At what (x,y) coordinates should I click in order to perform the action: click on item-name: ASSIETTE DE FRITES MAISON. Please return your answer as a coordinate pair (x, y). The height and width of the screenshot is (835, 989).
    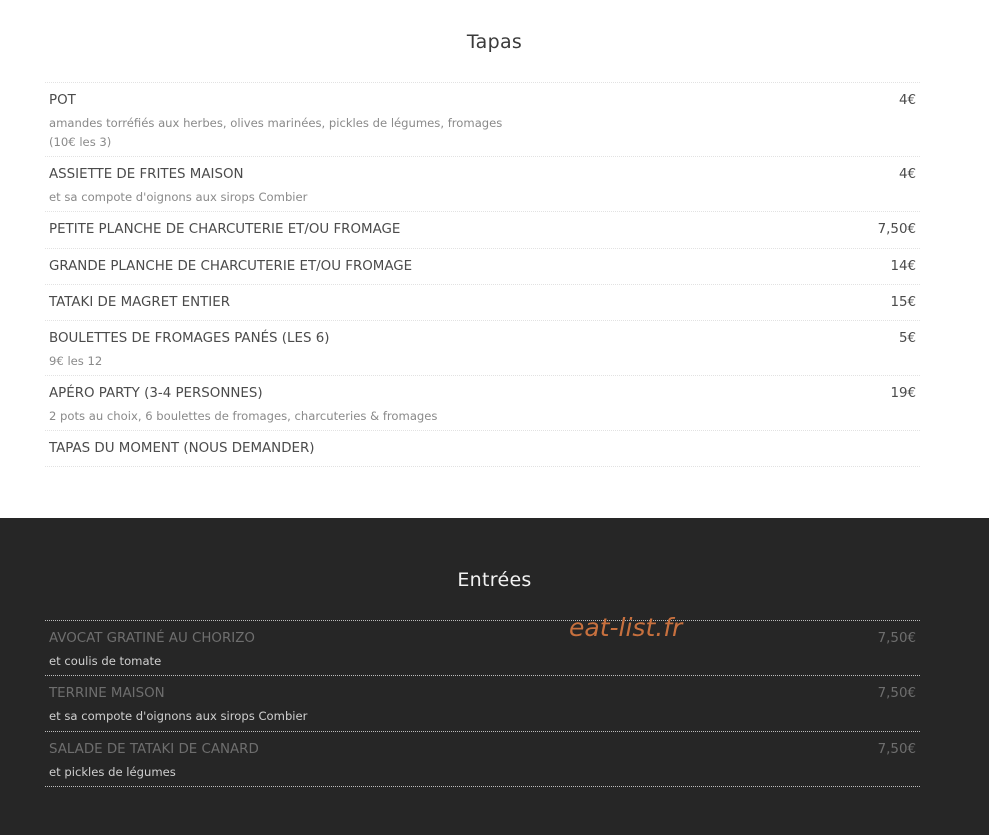
    Looking at the image, I should click on (146, 174).